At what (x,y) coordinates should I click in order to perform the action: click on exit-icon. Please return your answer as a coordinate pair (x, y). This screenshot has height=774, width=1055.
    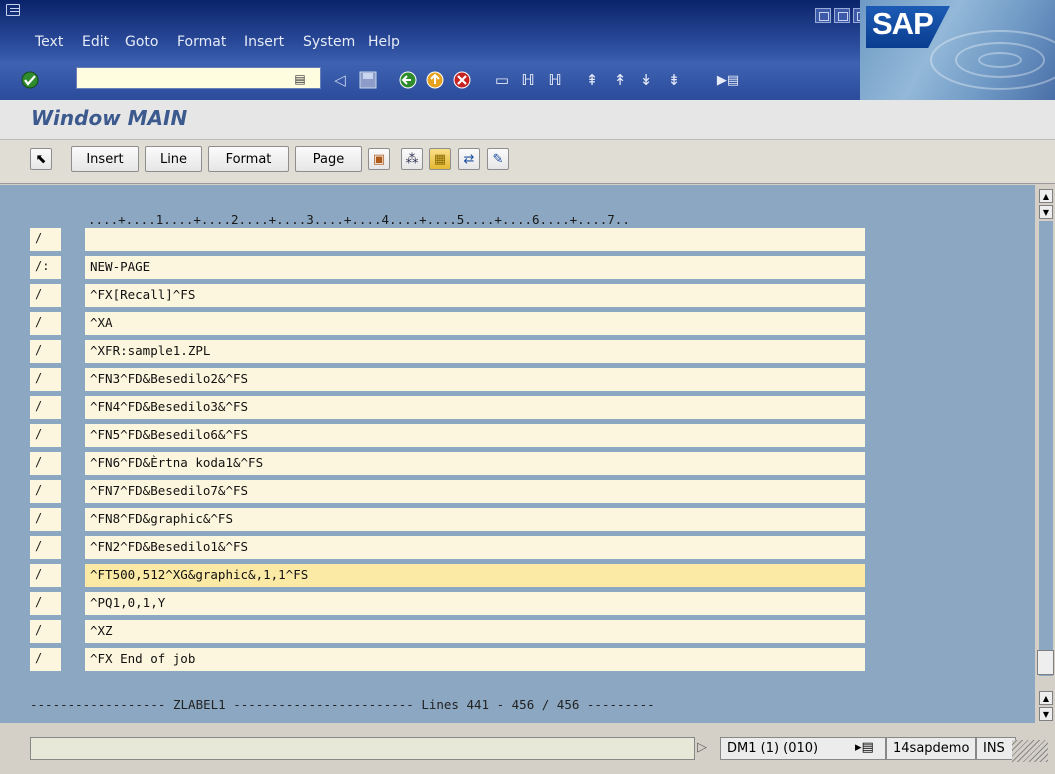
    Looking at the image, I should click on (435, 80).